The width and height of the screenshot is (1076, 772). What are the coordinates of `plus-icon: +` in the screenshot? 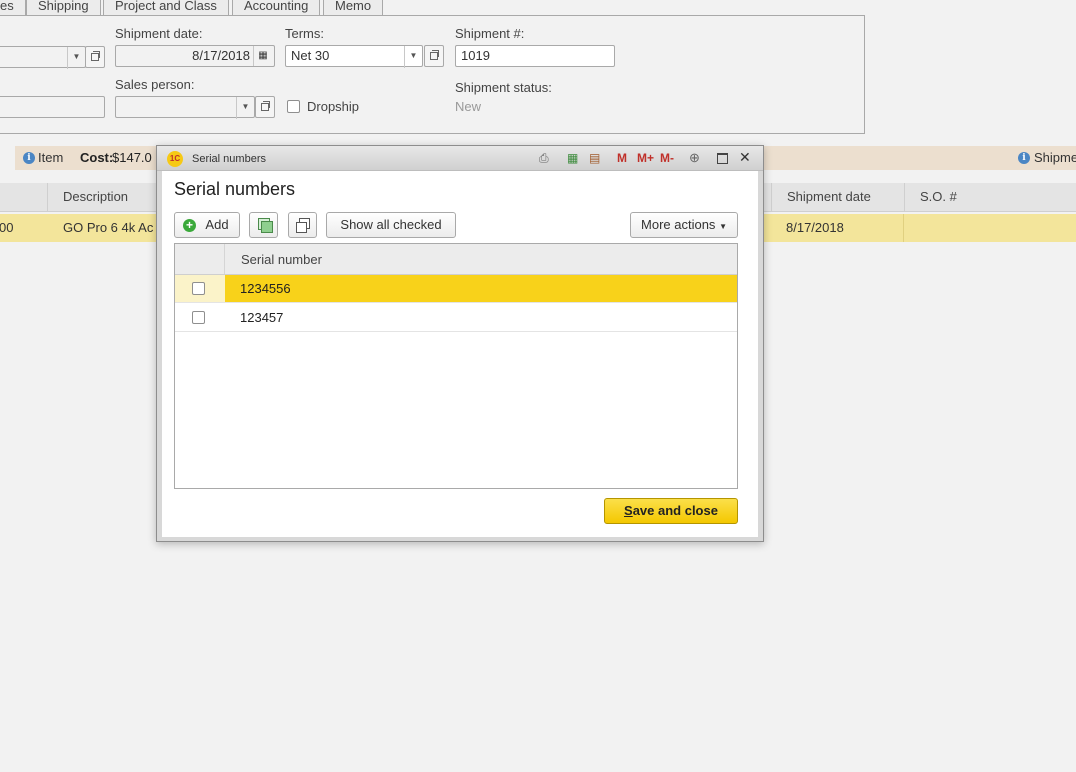 It's located at (189, 225).